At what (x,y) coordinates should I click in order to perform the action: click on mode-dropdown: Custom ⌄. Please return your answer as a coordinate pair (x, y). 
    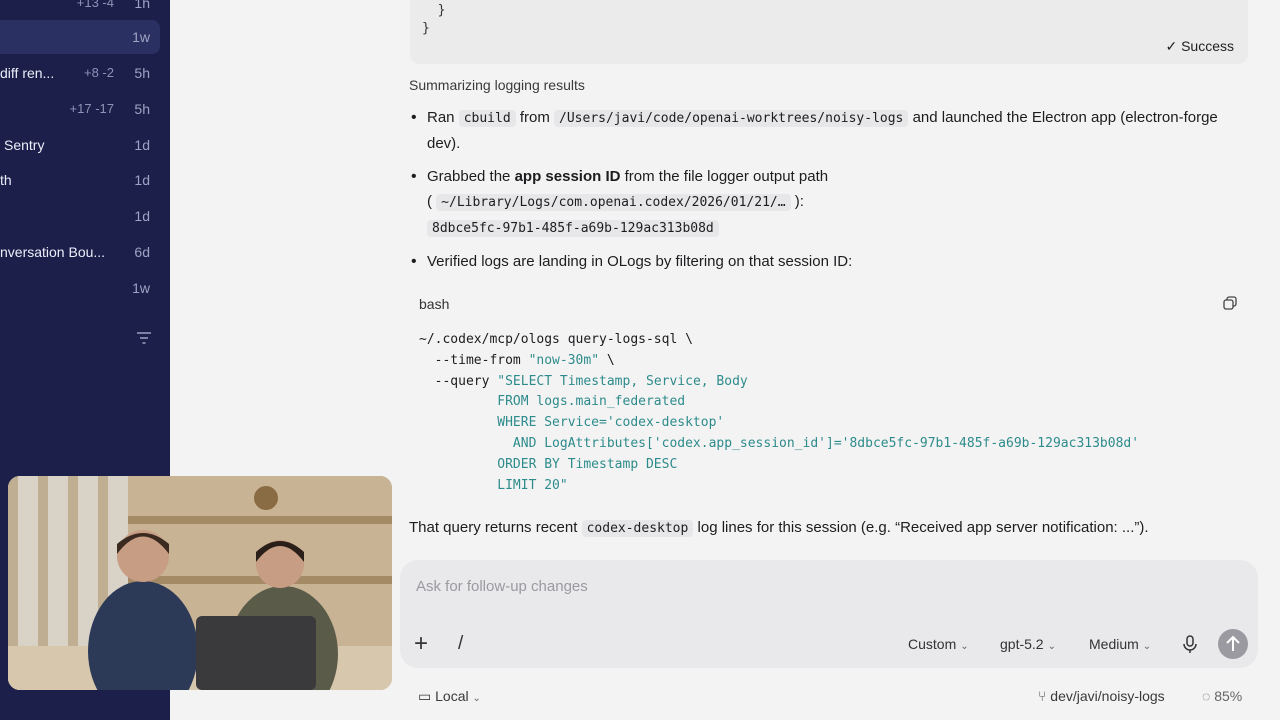
    Looking at the image, I should click on (938, 644).